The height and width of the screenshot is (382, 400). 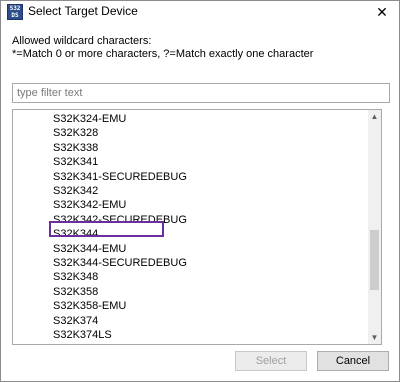 What do you see at coordinates (15, 12) in the screenshot?
I see `s32-device-icon: S32 DS` at bounding box center [15, 12].